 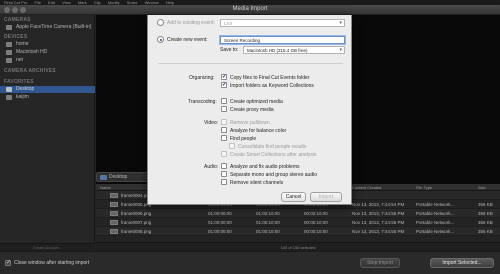 I want to click on video-label: Video:, so click(x=211, y=123).